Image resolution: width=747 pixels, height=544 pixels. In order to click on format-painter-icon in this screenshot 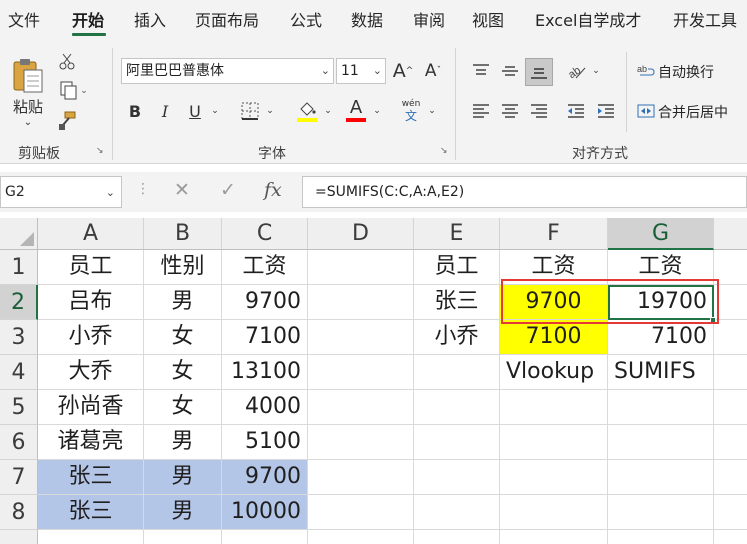, I will do `click(67, 121)`.